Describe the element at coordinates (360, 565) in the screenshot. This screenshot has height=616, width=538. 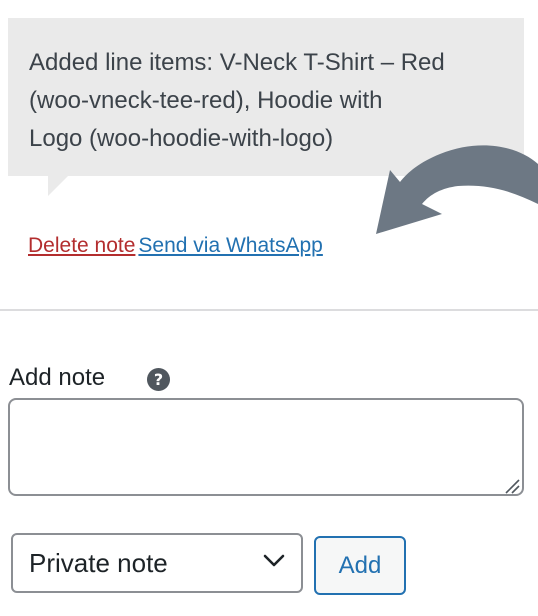
I see `add-note-button: Add` at that location.